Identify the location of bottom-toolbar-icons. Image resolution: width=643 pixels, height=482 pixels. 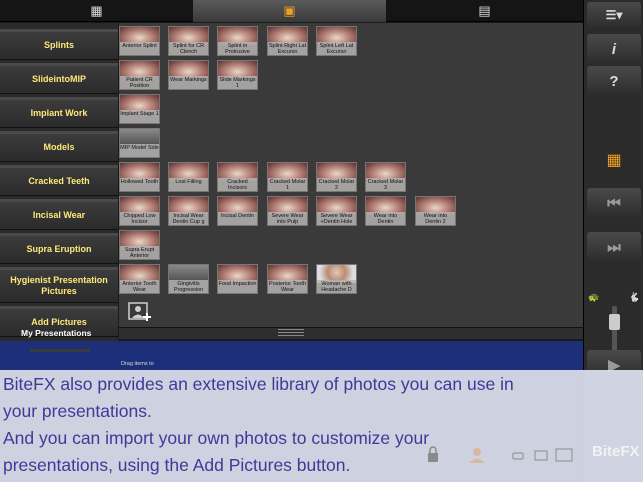
(500, 454).